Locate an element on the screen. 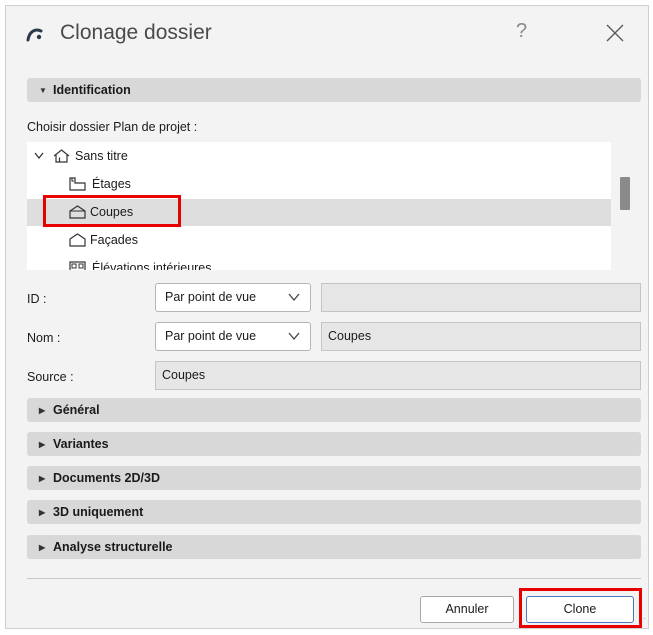 The image size is (653, 635). project-house-icon is located at coordinates (61, 156).